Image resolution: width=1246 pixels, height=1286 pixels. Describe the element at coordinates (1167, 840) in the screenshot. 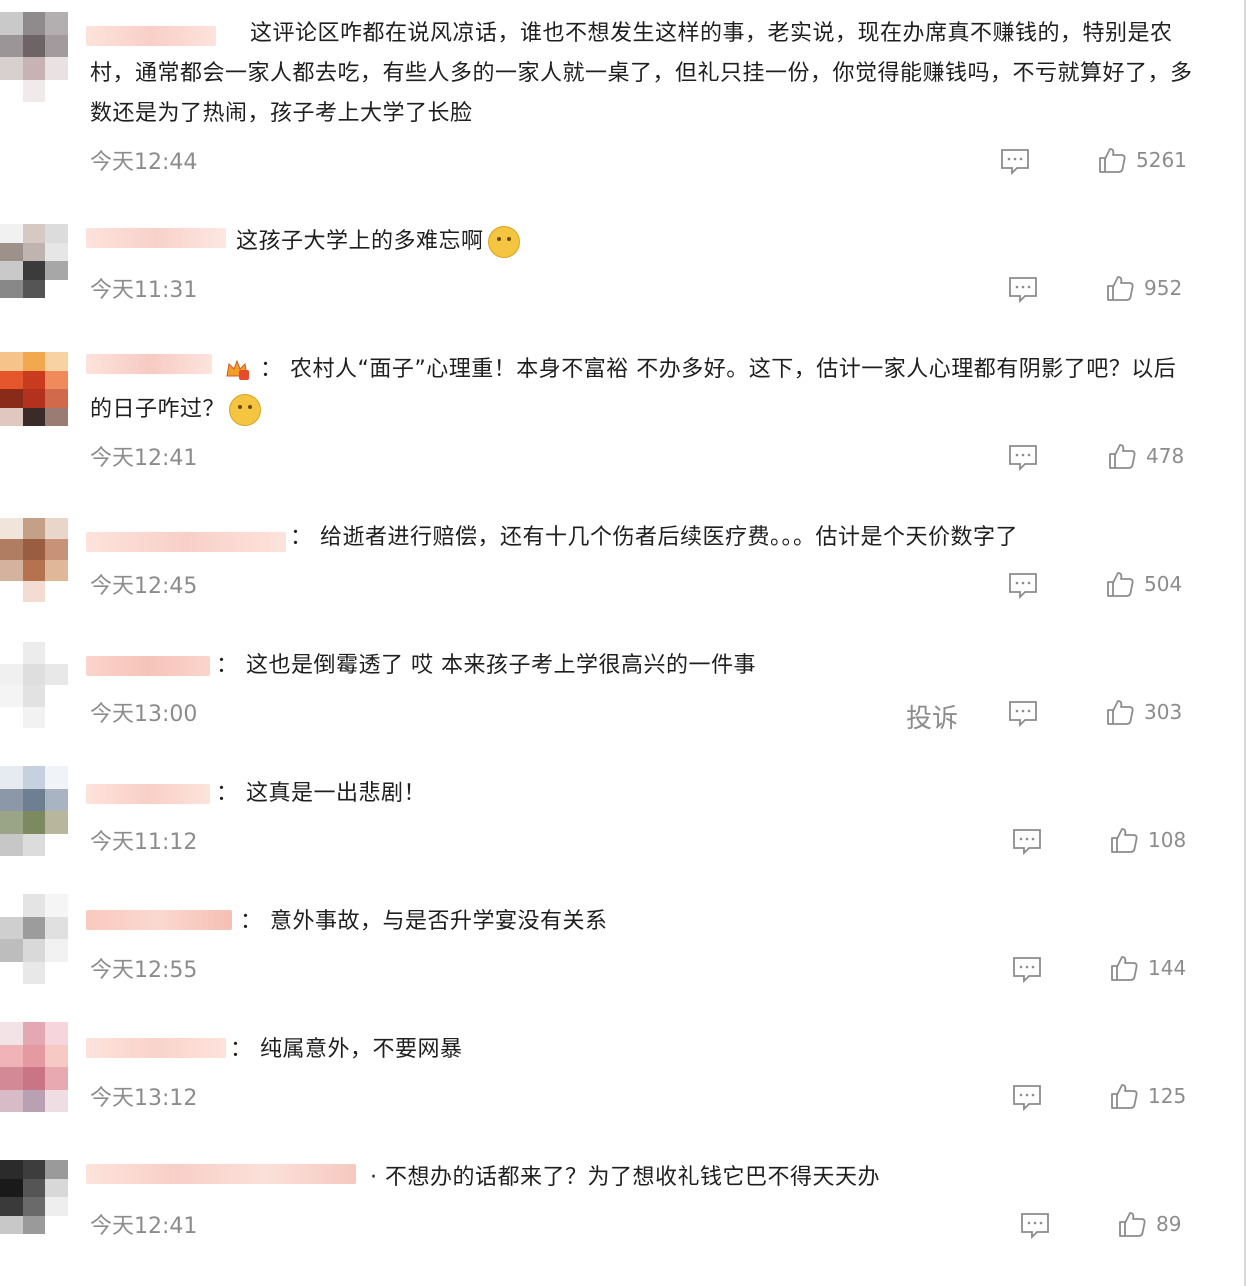

I see `like-count: 108` at that location.